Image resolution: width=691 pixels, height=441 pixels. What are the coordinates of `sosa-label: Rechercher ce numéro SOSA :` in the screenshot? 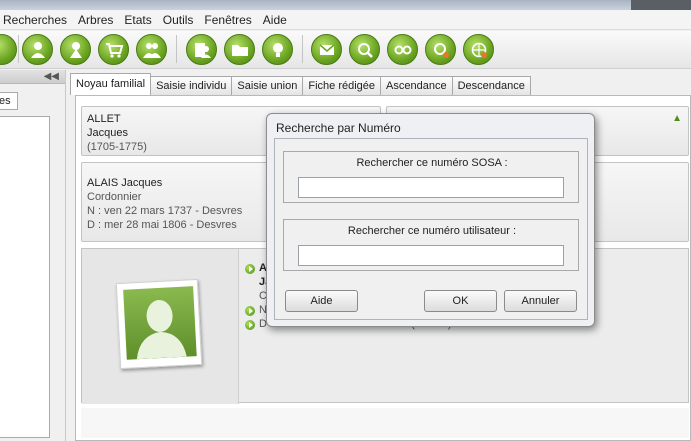 It's located at (432, 163).